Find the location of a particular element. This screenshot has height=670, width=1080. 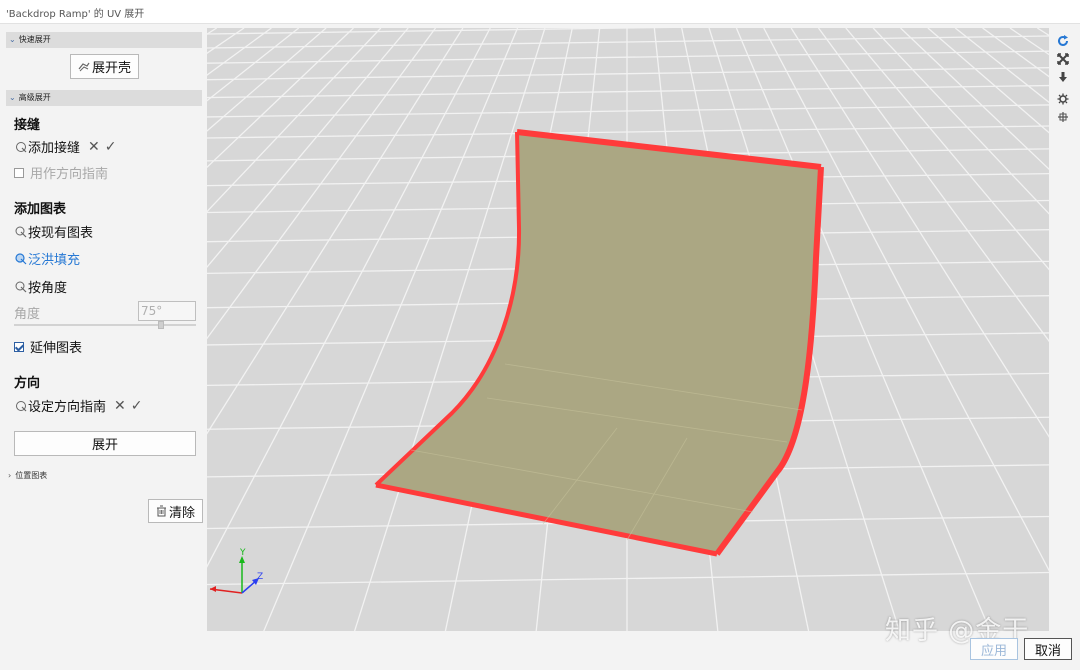

clear-button: 清除 is located at coordinates (175, 511).